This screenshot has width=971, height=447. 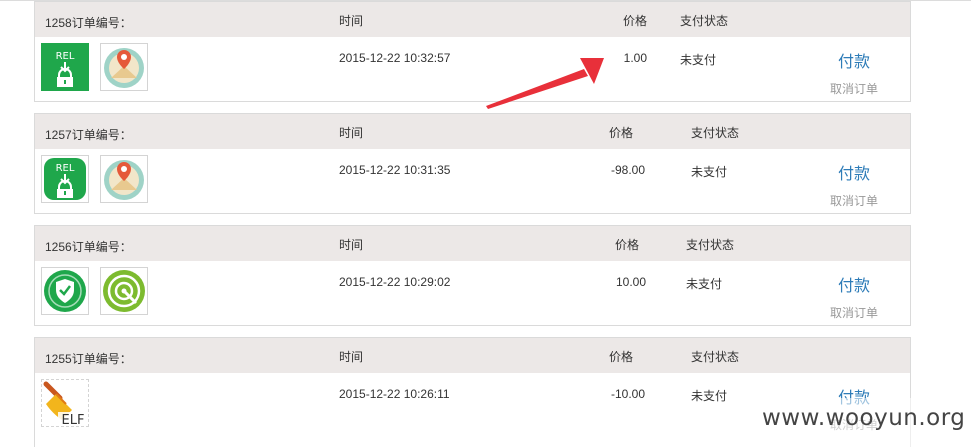 What do you see at coordinates (65, 403) in the screenshot?
I see `elf-brush-app-icon: ELF` at bounding box center [65, 403].